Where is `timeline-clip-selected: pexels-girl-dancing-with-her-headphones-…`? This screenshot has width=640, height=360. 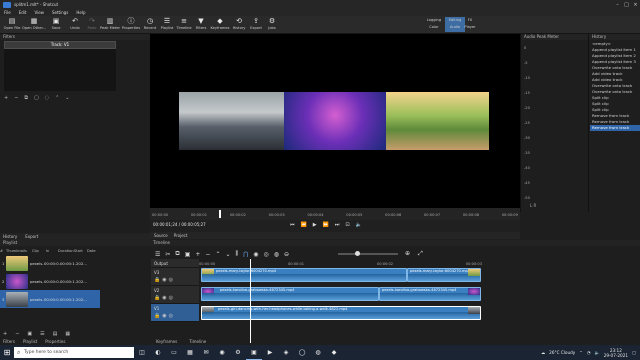 timeline-clip-selected: pexels-girl-dancing-with-her-headphones-… is located at coordinates (341, 313).